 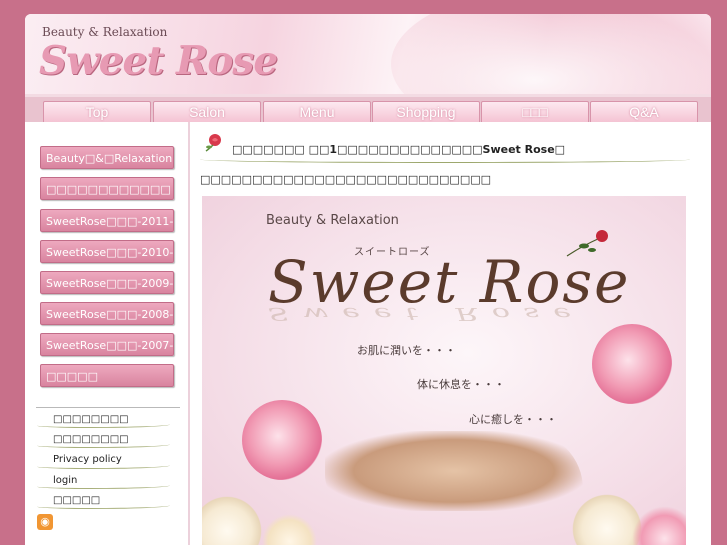 What do you see at coordinates (461, 384) in the screenshot?
I see `banner-phrase-2: 体に休息を・・・` at bounding box center [461, 384].